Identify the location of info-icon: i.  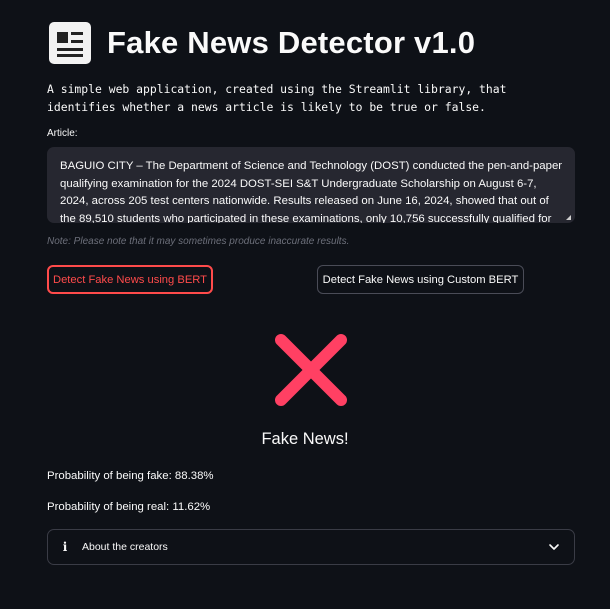
(65, 547).